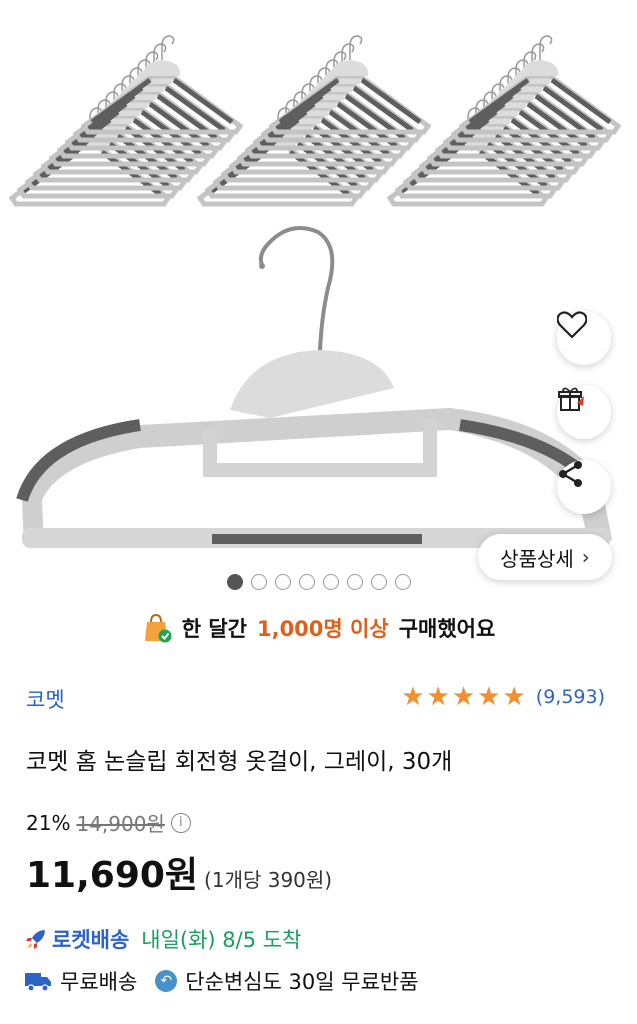 Image resolution: width=637 pixels, height=1024 pixels. I want to click on hanger-stack-left, so click(126, 120).